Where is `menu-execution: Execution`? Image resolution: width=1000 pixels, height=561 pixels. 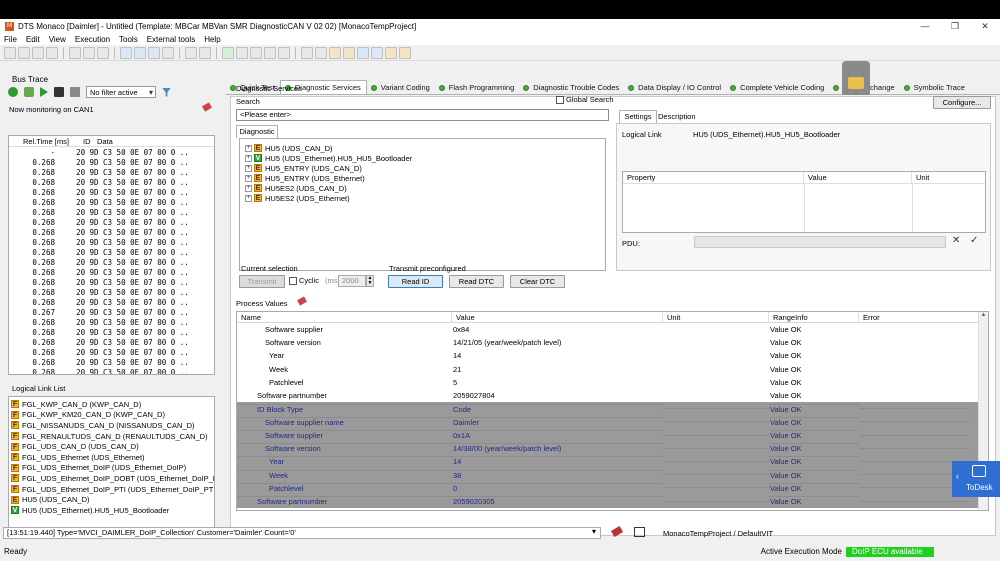
menu-execution: Execution is located at coordinates (92, 39).